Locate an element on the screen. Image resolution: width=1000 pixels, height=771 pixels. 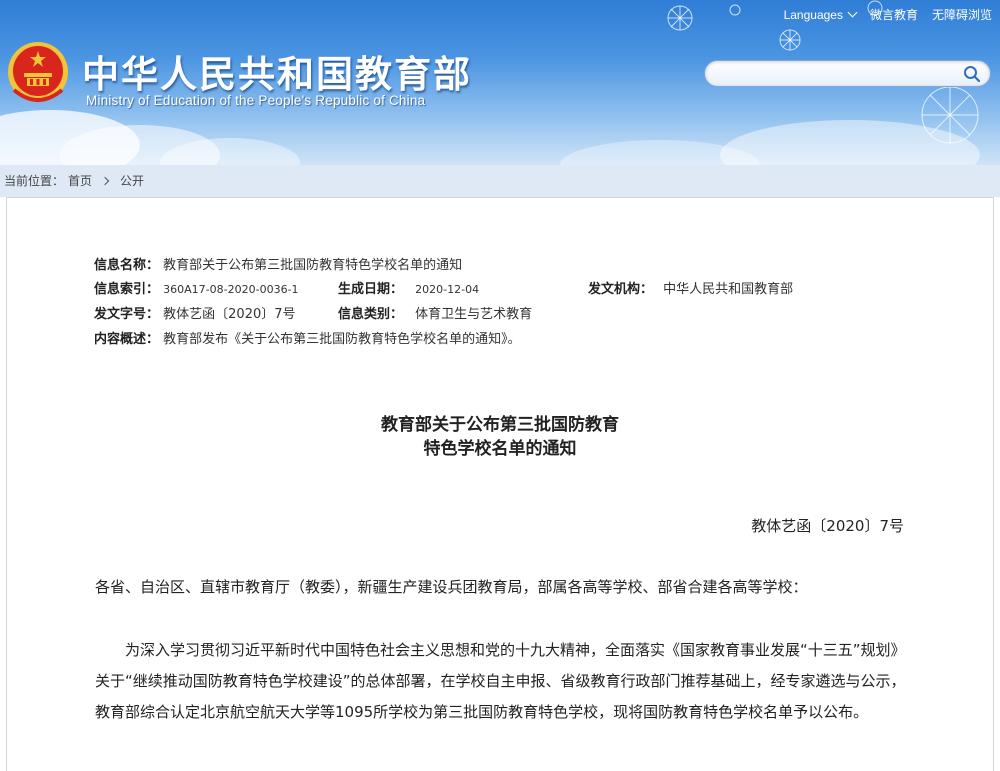
document-title-line2: 特色学校名单的通知 is located at coordinates (500, 449).